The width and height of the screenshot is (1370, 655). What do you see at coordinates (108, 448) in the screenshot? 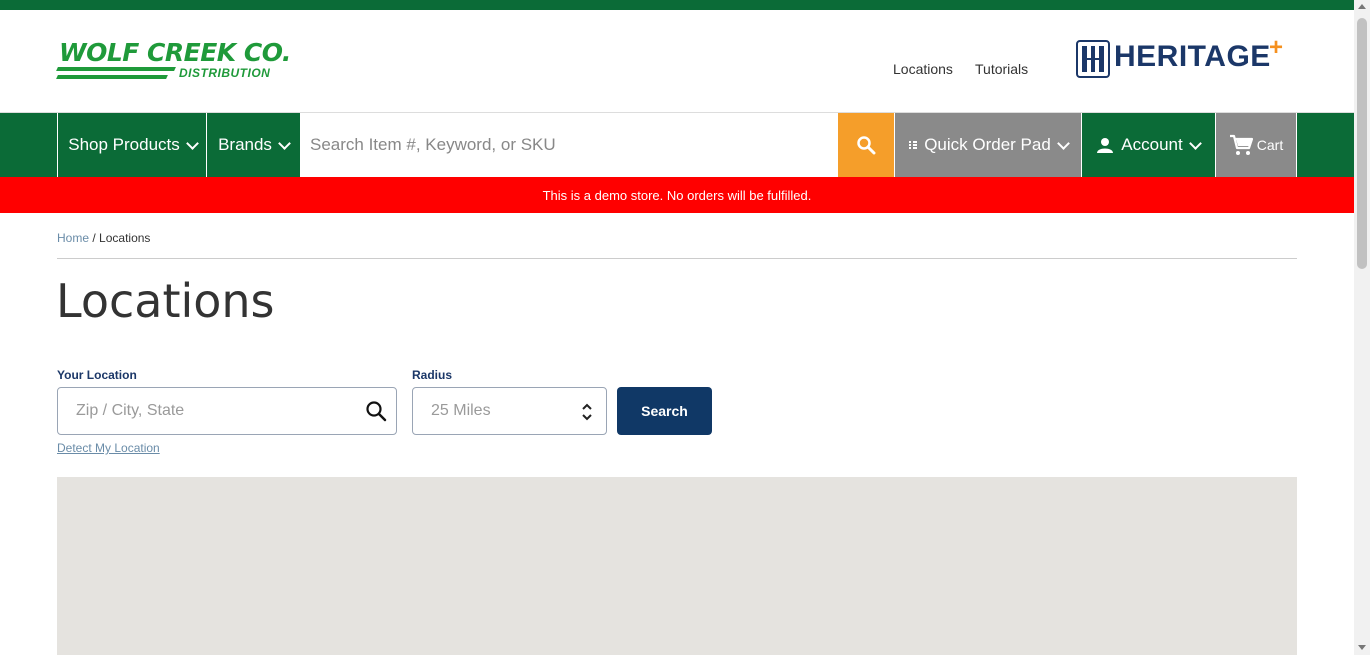
I see `detect-my-location-link: Detect My Location` at bounding box center [108, 448].